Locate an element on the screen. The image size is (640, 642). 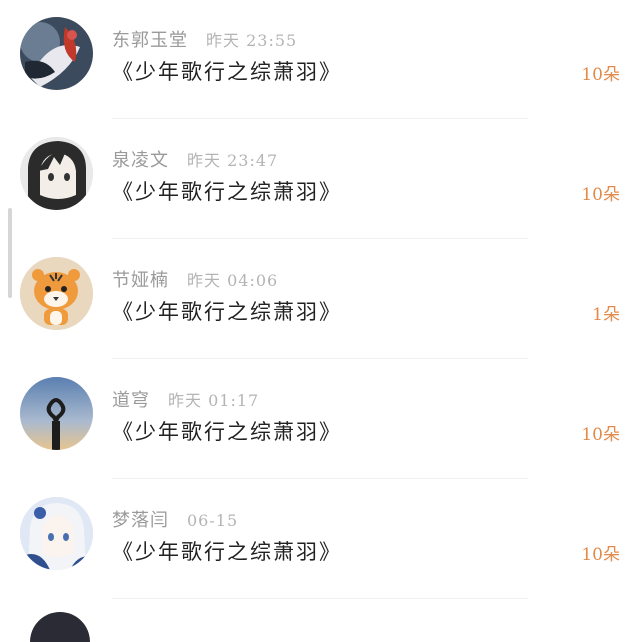
timestamp: 昨天 23:47 is located at coordinates (233, 160).